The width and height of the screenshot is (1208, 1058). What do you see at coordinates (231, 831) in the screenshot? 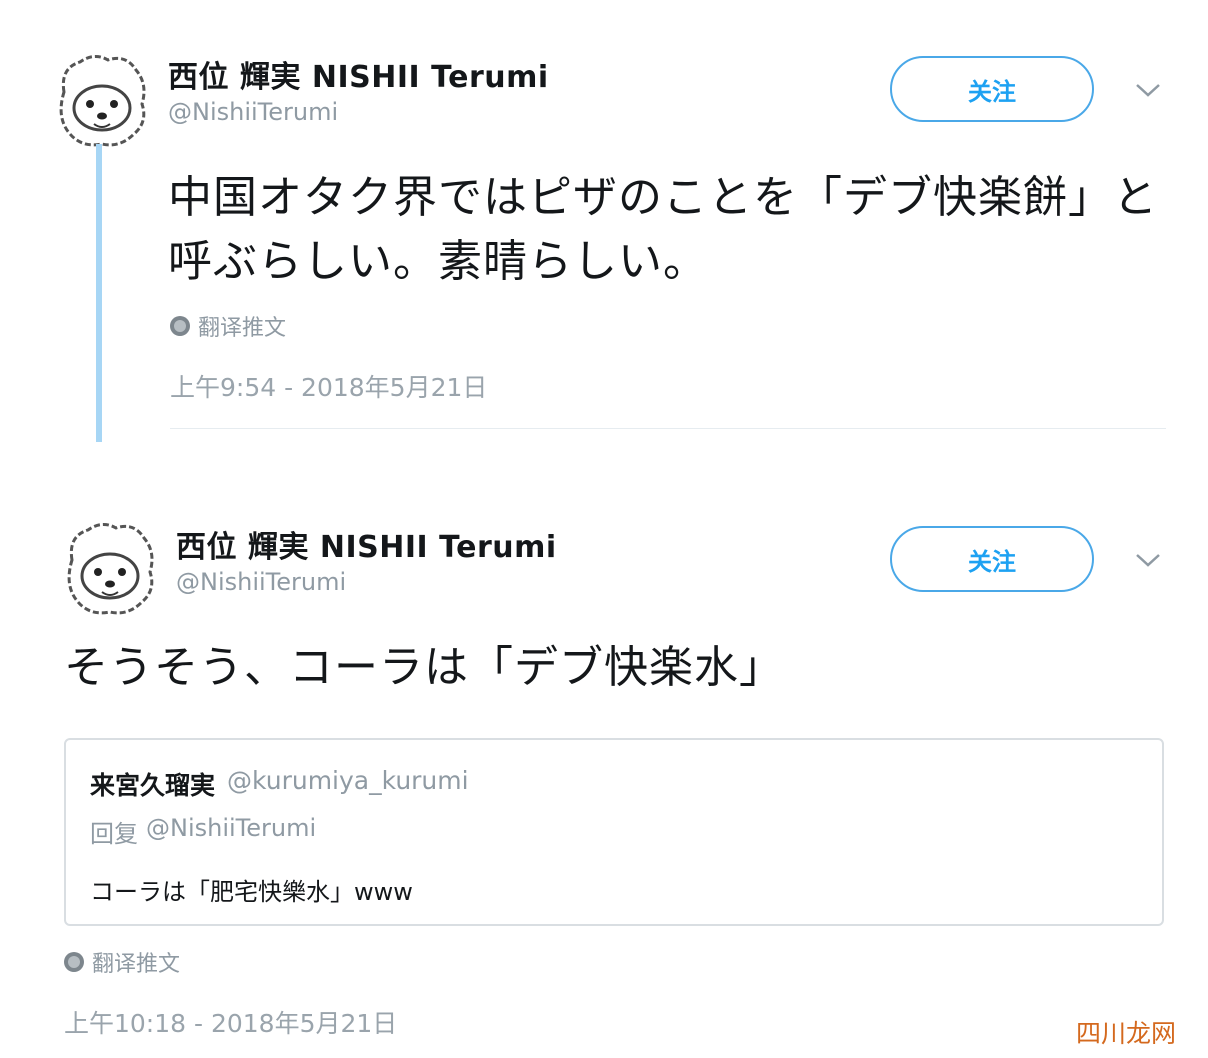
I see `reply-handle: @NishiiTerumi` at bounding box center [231, 831].